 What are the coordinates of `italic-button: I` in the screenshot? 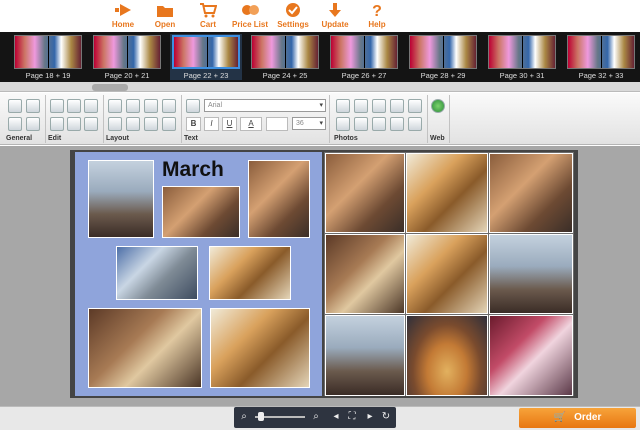 It's located at (211, 124).